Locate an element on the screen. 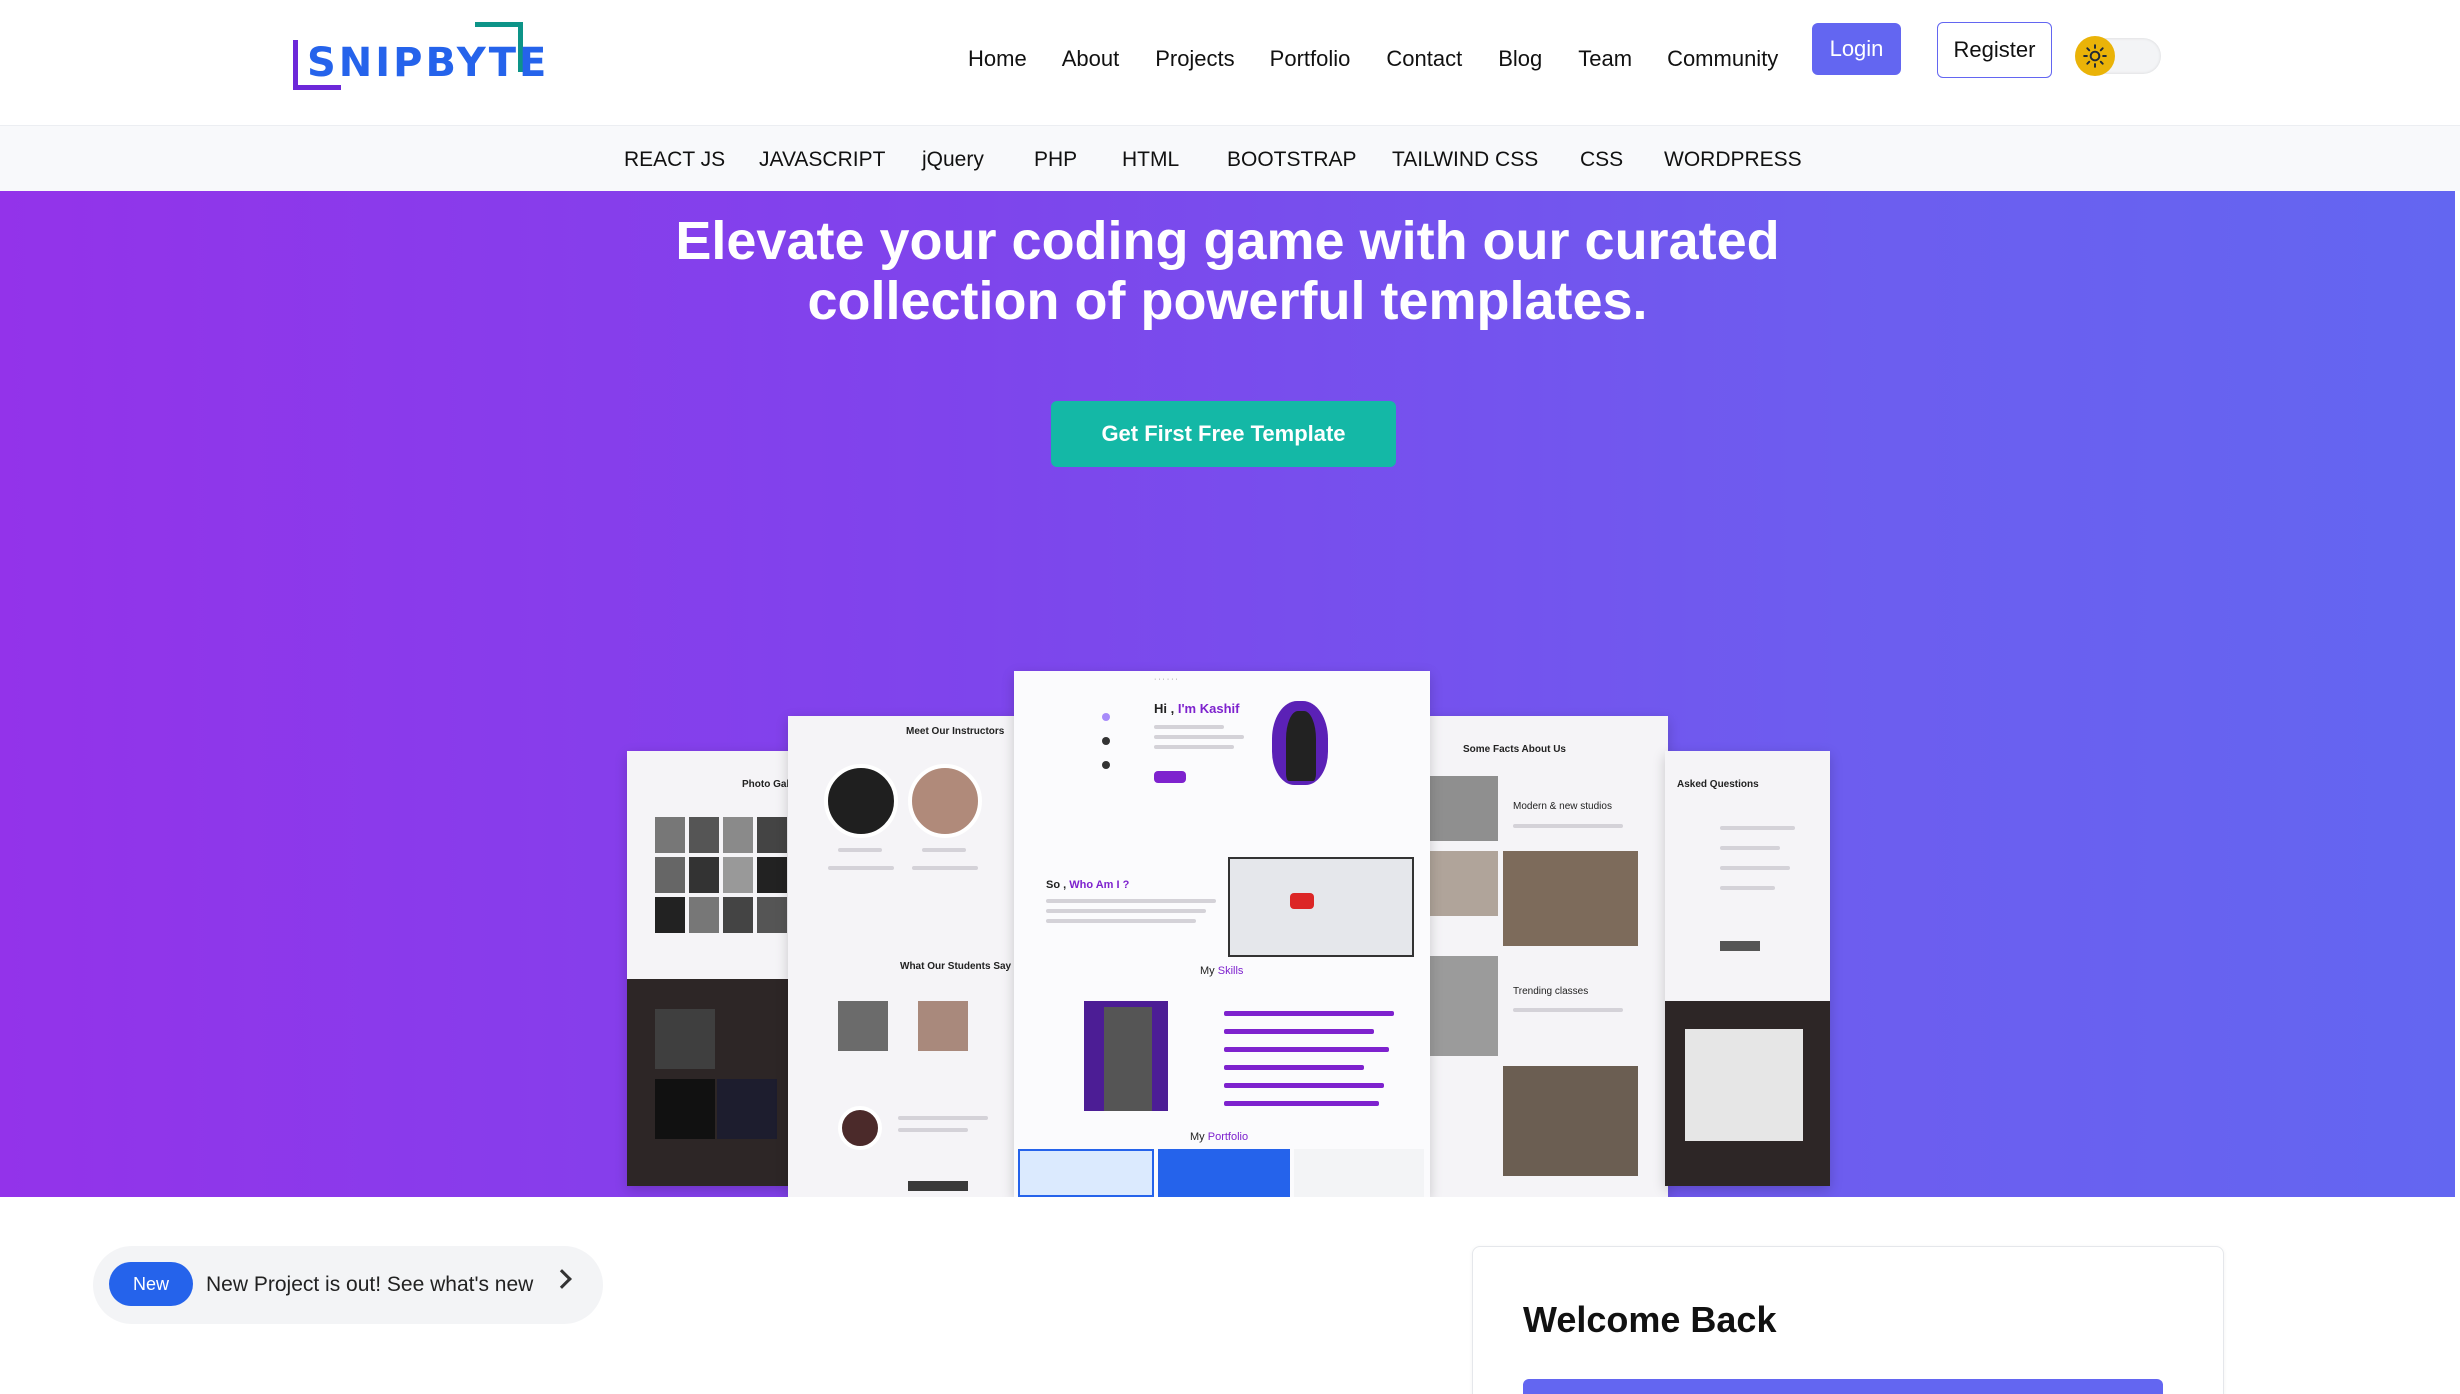  preview-gallery-title: Photo Gallery is located at coordinates (767, 784).